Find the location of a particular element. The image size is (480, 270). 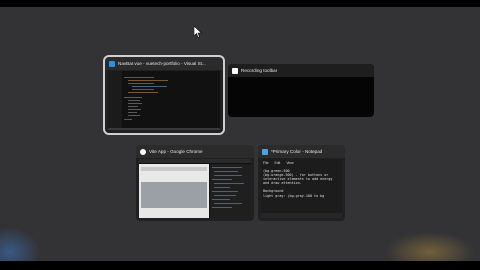

window-title-bar: *Primary Color - Notepad is located at coordinates (301, 151).